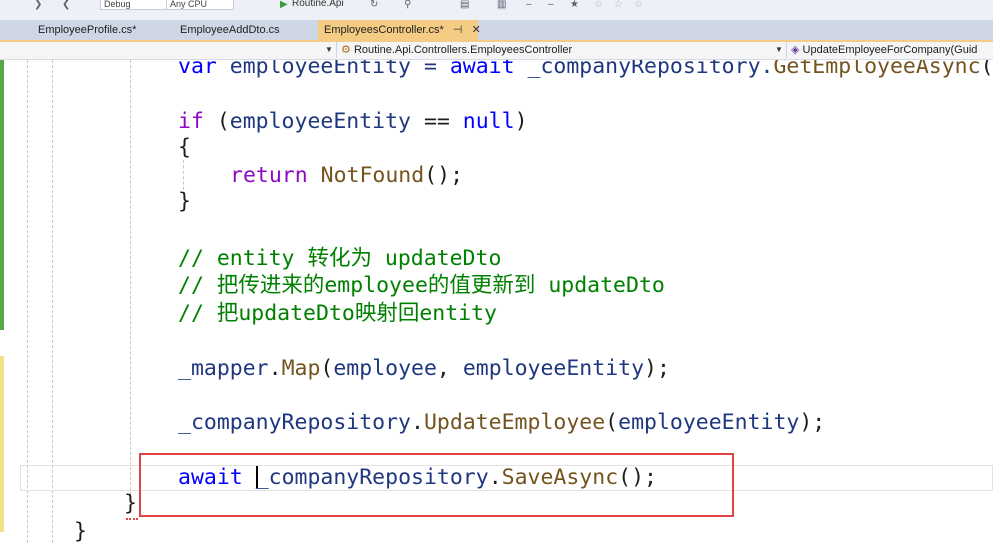 The image size is (993, 543). I want to click on code-token: var, so click(197, 69).